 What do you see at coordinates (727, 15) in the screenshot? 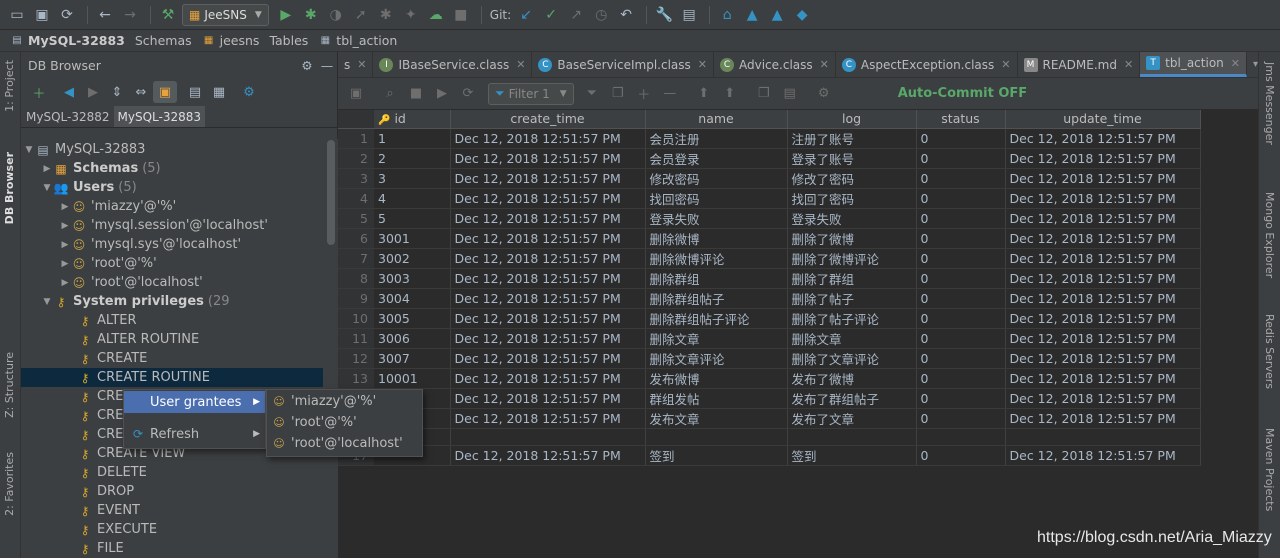
I see `azure-deploy-icon: ⌂` at bounding box center [727, 15].